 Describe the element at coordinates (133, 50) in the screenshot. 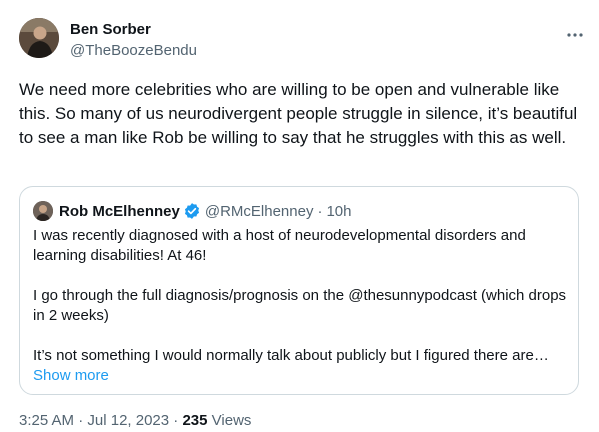

I see `author-handle: @TheBoozeBendu` at that location.